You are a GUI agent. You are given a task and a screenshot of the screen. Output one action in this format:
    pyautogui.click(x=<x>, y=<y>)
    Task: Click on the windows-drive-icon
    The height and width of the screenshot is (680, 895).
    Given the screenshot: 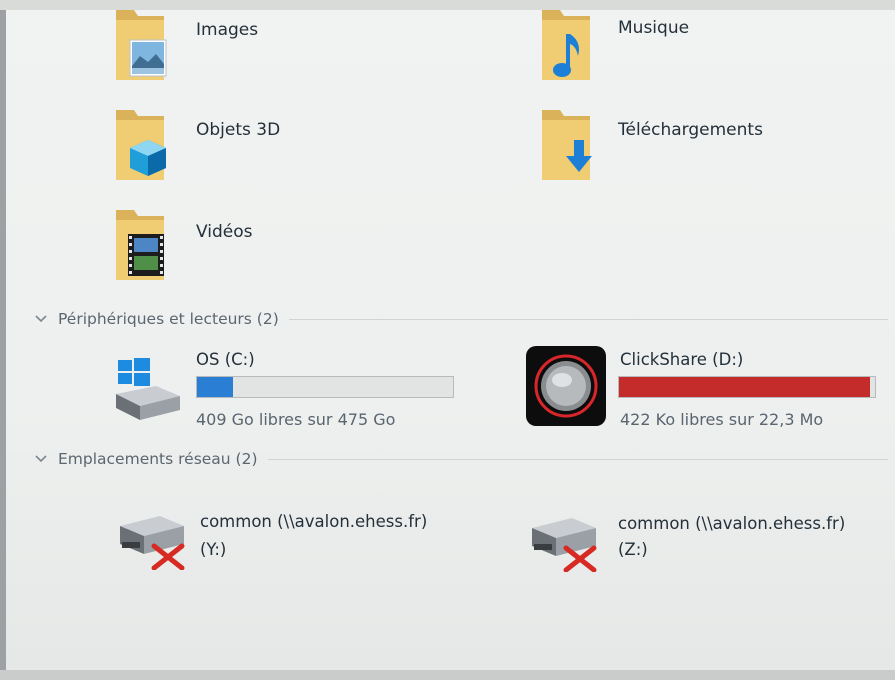 What is the action you would take?
    pyautogui.click(x=148, y=389)
    